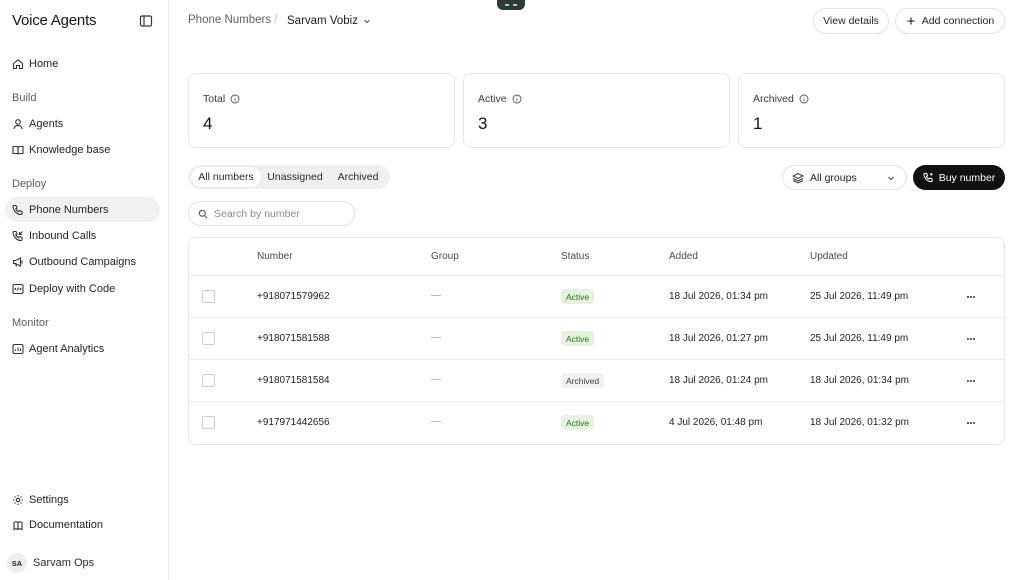  What do you see at coordinates (67, 348) in the screenshot?
I see `sidebar-item-label: Agent Analytics` at bounding box center [67, 348].